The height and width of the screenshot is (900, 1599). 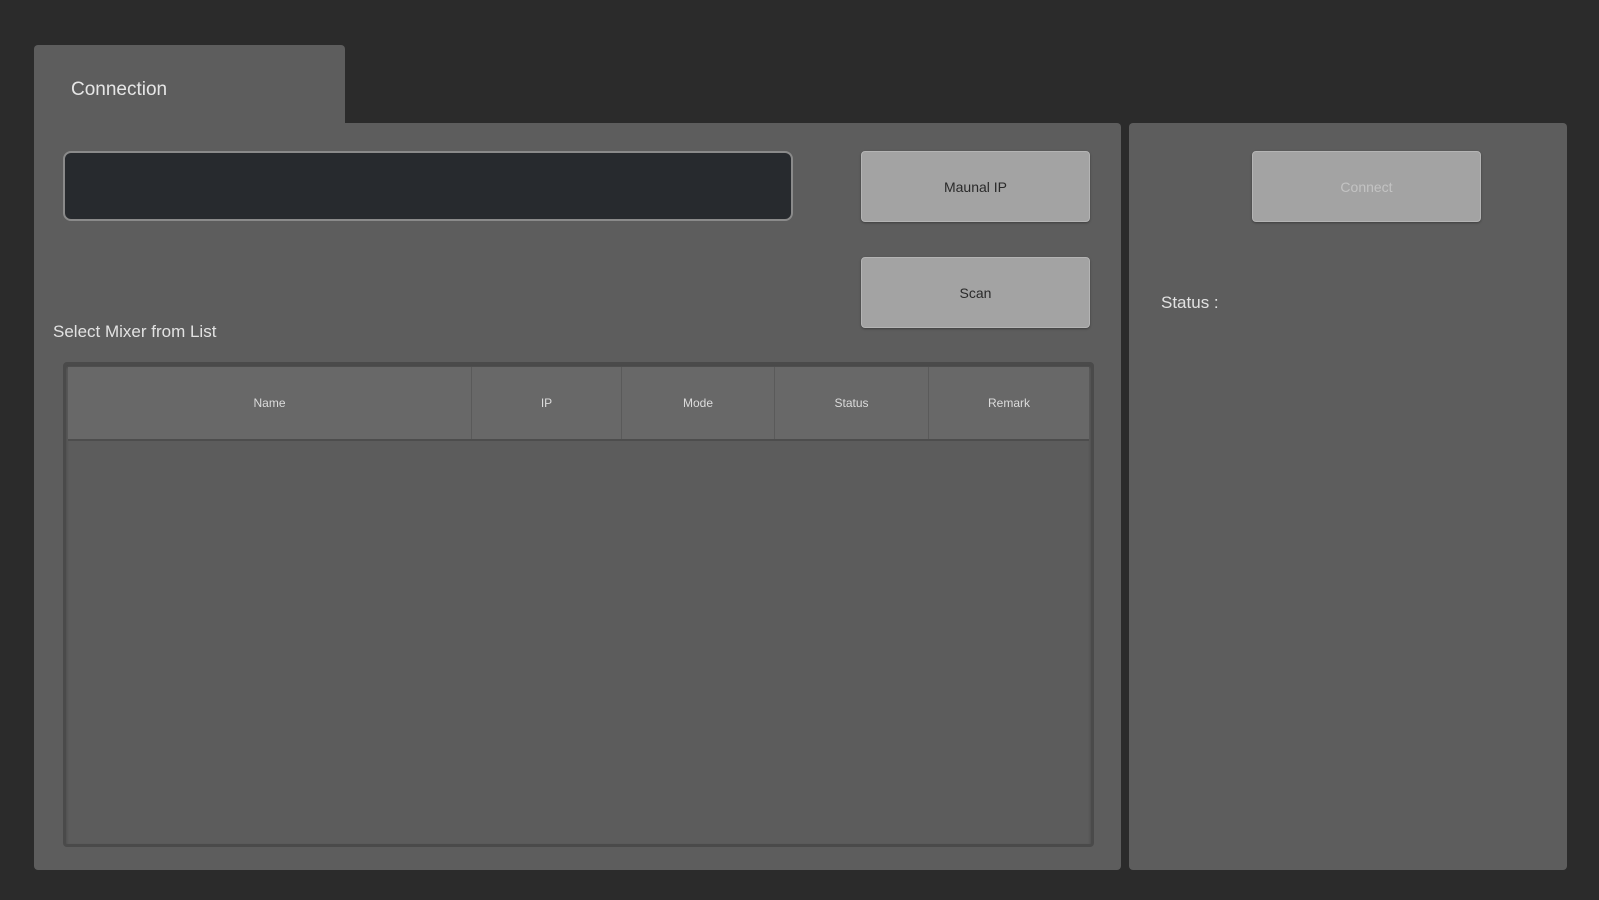 What do you see at coordinates (852, 403) in the screenshot?
I see `column-header-status: Status` at bounding box center [852, 403].